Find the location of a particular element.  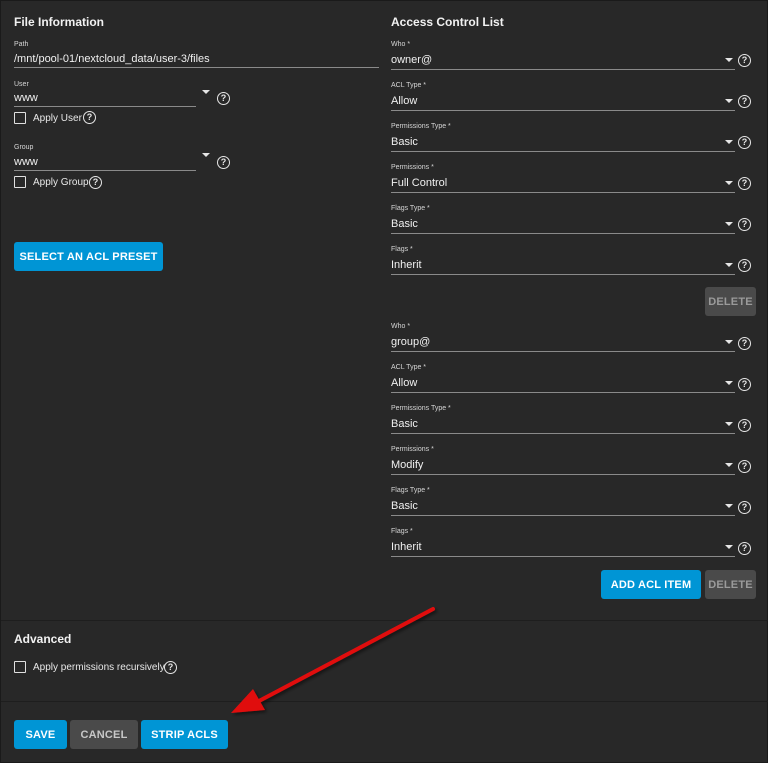

user-underline is located at coordinates (105, 106).